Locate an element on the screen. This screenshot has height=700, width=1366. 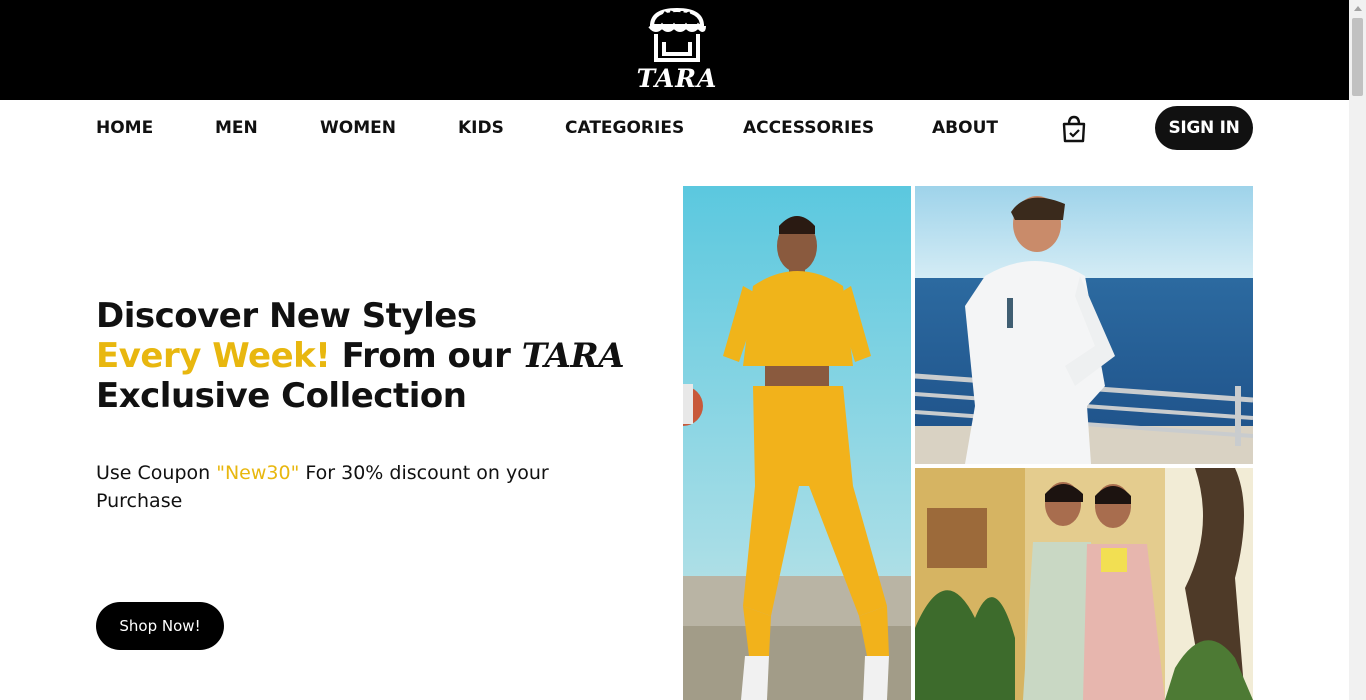
nav-item-women: WOMEN is located at coordinates (358, 128).